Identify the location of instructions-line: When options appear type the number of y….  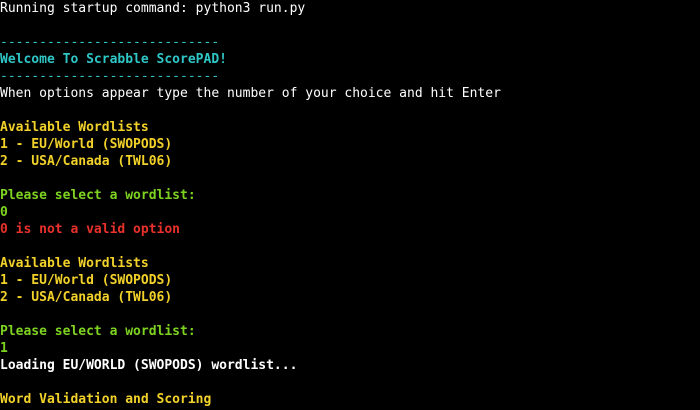
(250, 93).